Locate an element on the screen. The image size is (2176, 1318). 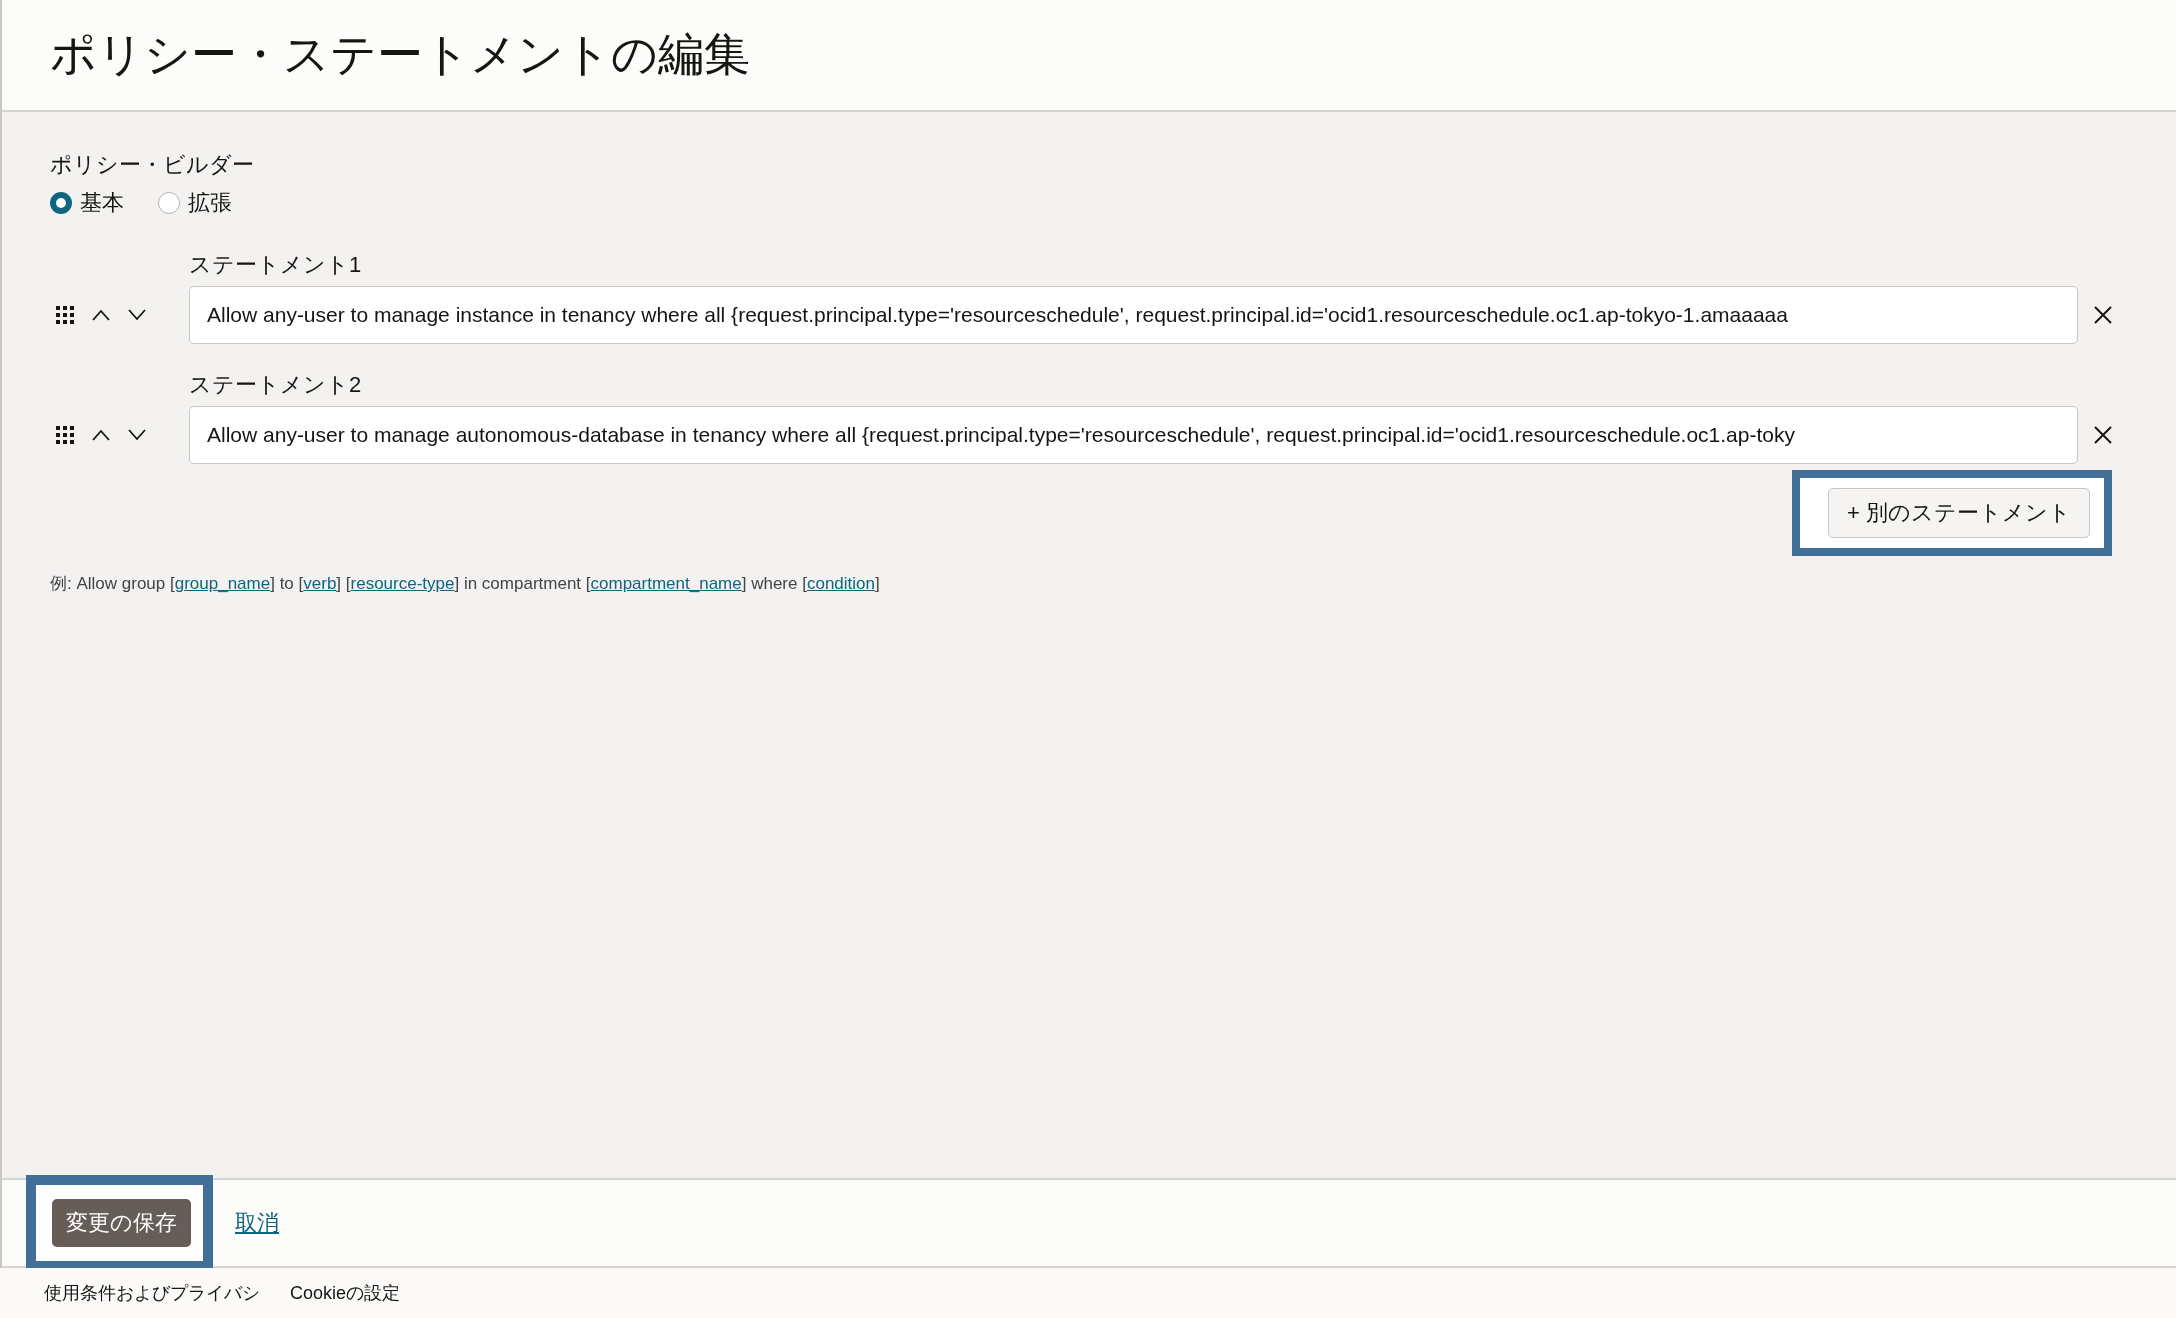
input-field: Allow any-user to manage instance in tenancy where all {request.principal.type='resourceschedule', request.principal.id='ocid1.resourceschedule.oc1.ap-tokyo-1.amaaaaa is located at coordinates (1133, 315).